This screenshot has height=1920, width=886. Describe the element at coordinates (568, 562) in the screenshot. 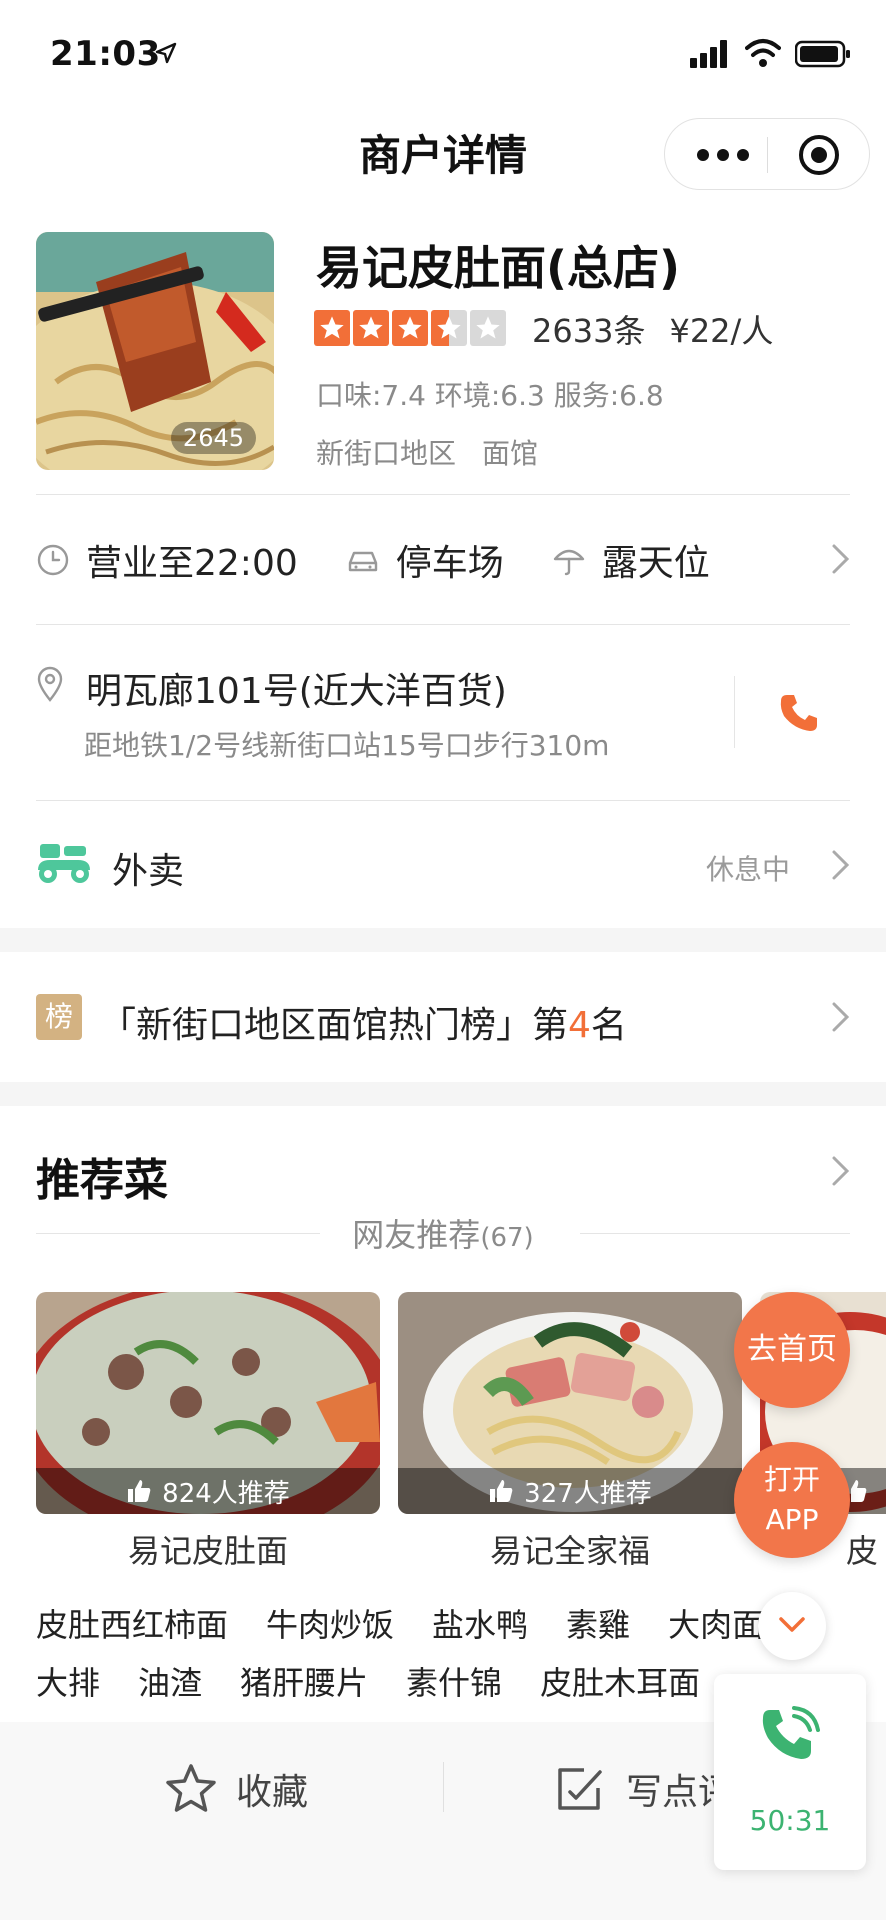

I see `umbrella-icon` at that location.